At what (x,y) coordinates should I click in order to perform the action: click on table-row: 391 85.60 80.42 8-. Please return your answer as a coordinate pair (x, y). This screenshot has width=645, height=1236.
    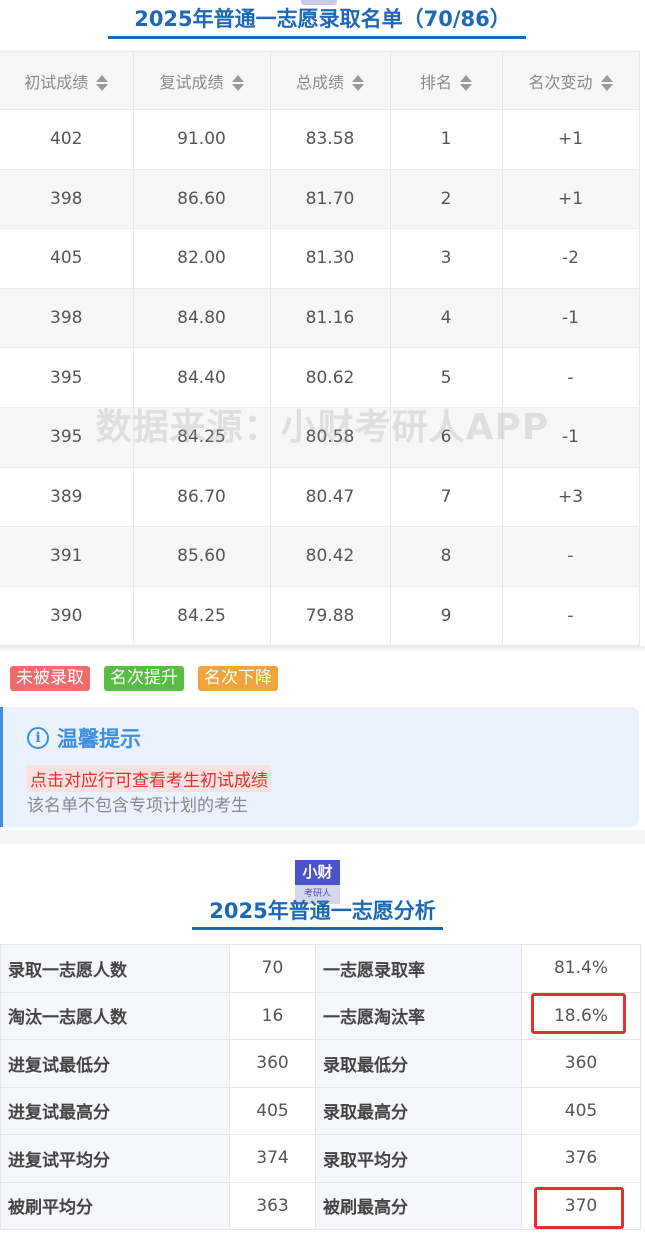
    Looking at the image, I should click on (320, 556).